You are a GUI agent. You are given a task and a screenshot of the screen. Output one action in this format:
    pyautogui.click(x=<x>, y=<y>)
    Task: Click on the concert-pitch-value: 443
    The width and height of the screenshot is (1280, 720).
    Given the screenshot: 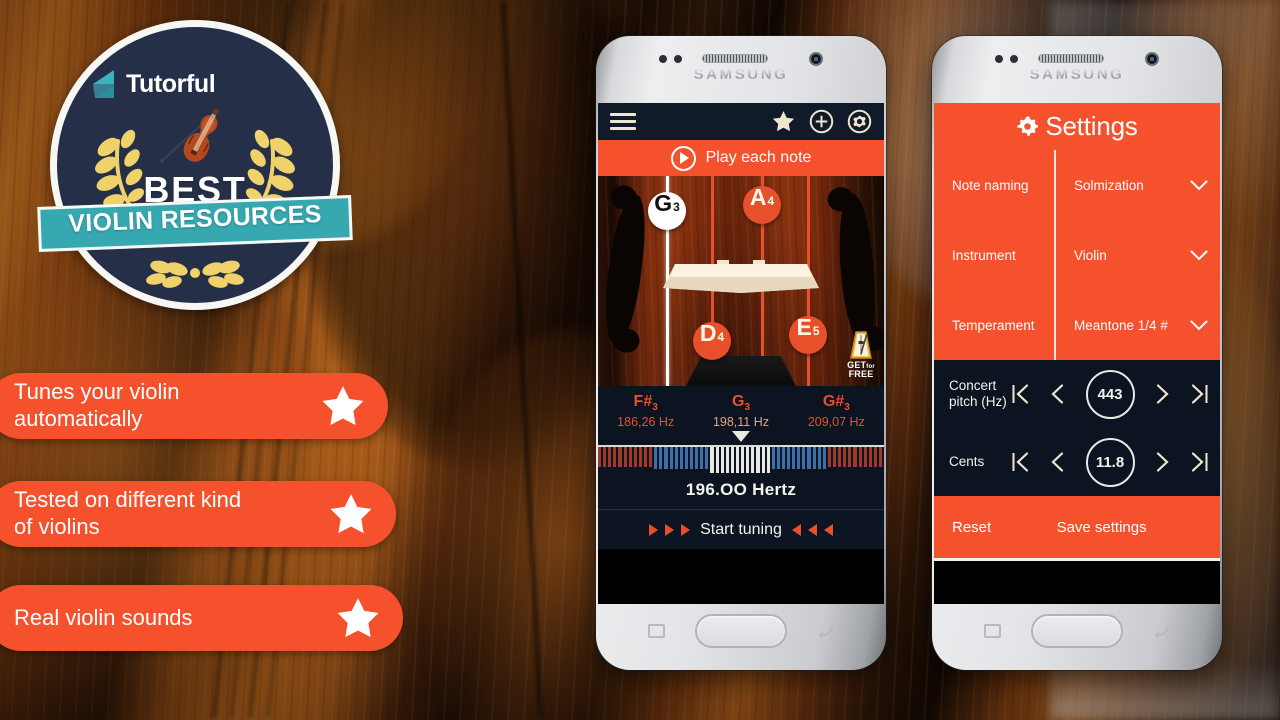 What is the action you would take?
    pyautogui.click(x=1110, y=394)
    